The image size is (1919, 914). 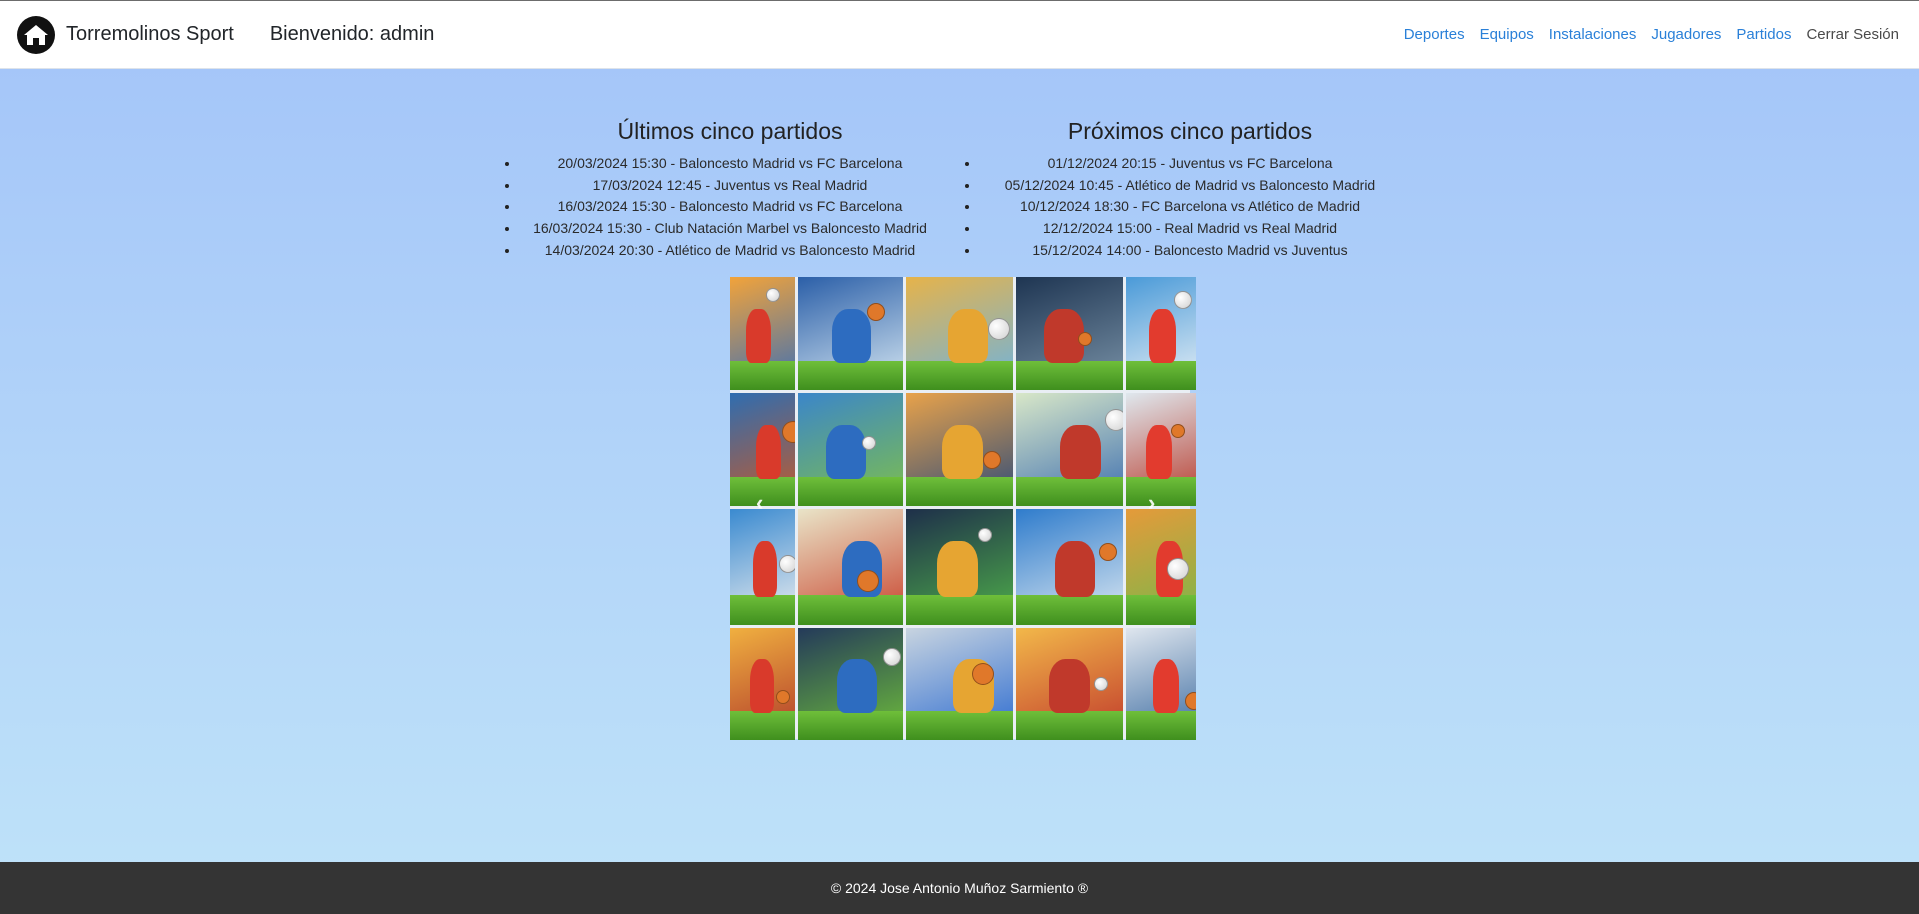 What do you see at coordinates (963, 508) in the screenshot?
I see `sports-image-carousel` at bounding box center [963, 508].